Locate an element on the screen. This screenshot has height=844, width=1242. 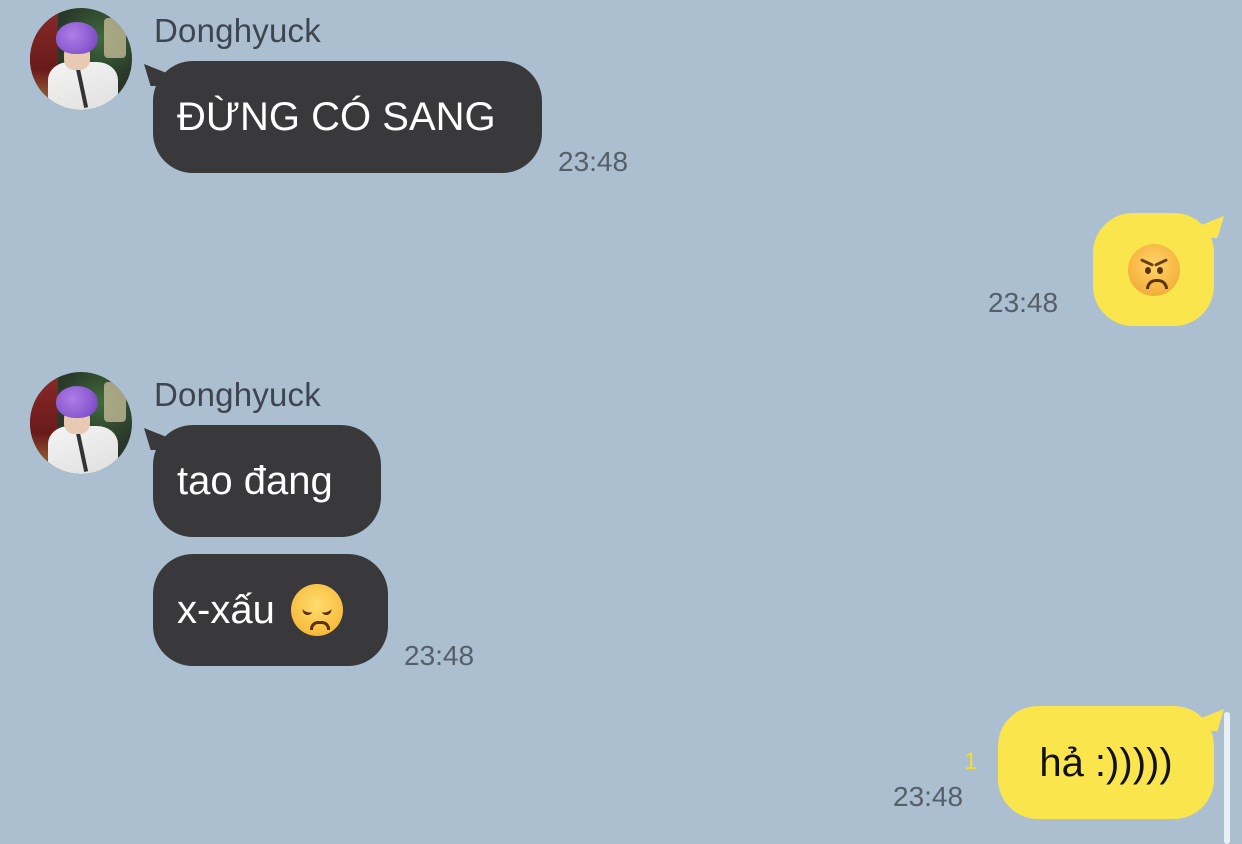
outgoing-message-bubble: hả :))))) is located at coordinates (1106, 762).